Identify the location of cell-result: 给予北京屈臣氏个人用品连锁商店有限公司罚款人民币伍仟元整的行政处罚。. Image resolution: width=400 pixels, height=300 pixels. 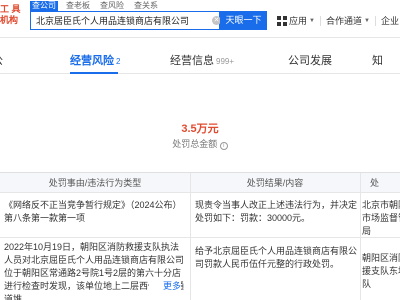
(276, 257).